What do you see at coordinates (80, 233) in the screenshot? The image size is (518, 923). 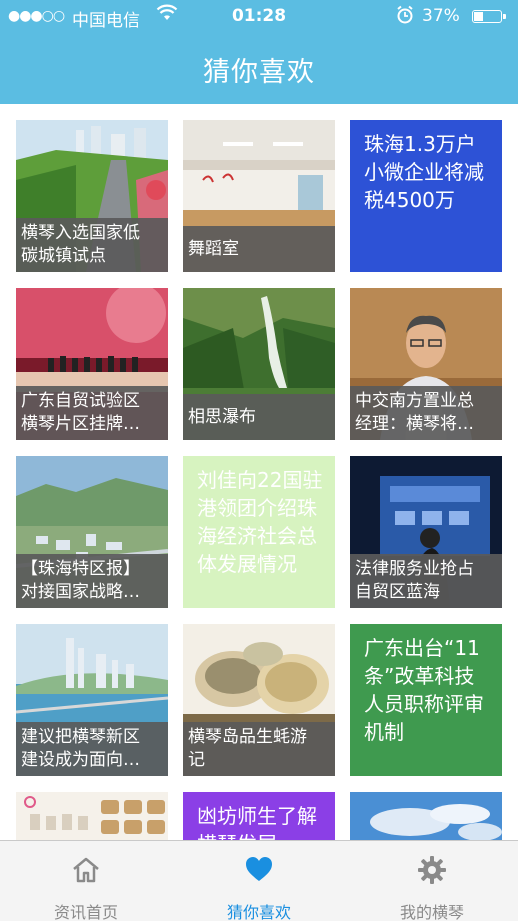 I see `caption-line: 横琴入选国家低` at bounding box center [80, 233].